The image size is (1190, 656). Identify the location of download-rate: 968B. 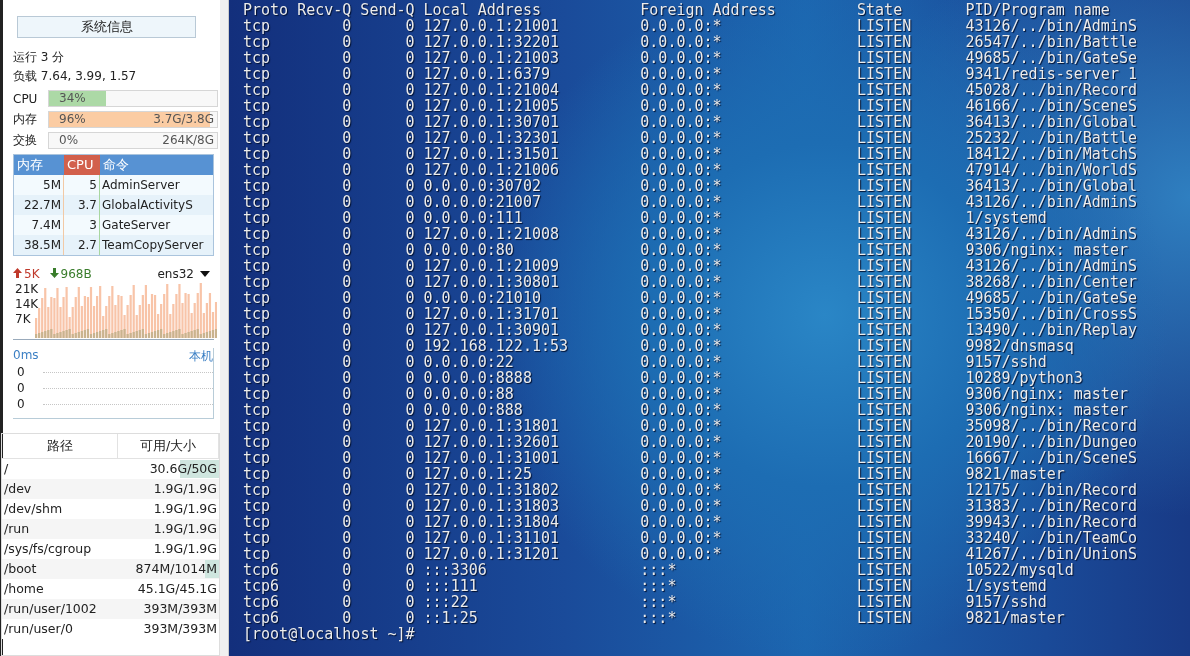
(70, 274).